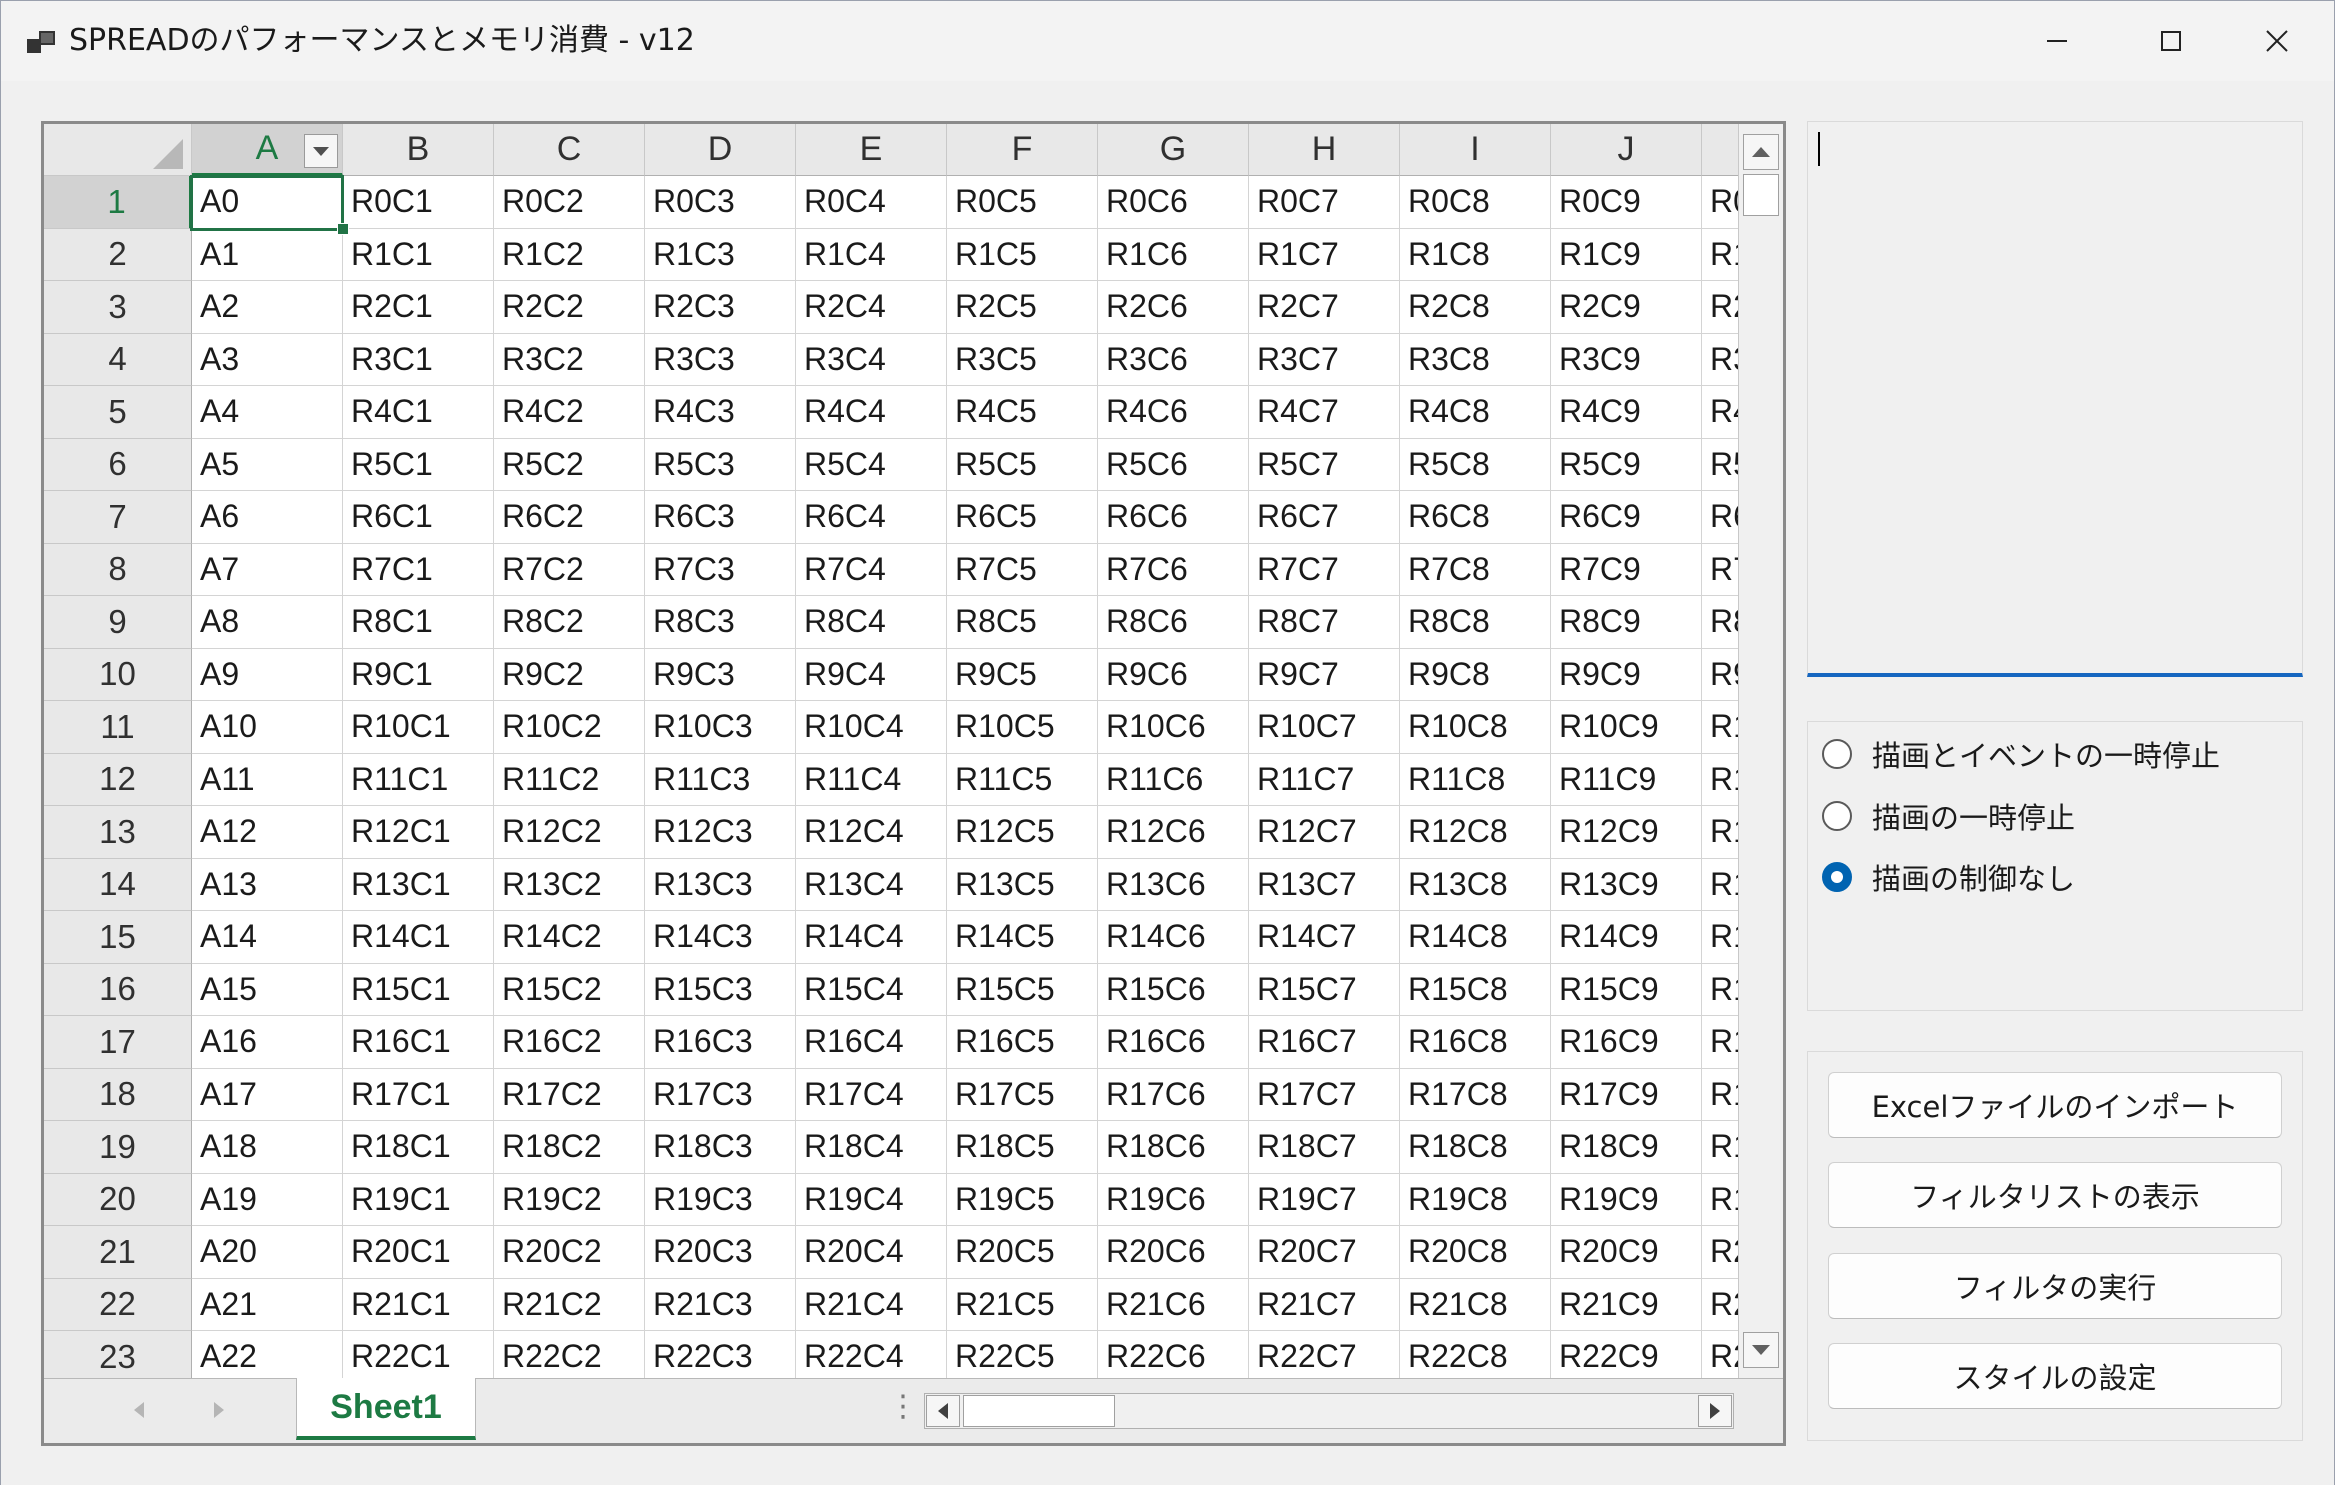 Image resolution: width=2335 pixels, height=1485 pixels. Describe the element at coordinates (720, 569) in the screenshot. I see `grid-cell: R7C3` at that location.